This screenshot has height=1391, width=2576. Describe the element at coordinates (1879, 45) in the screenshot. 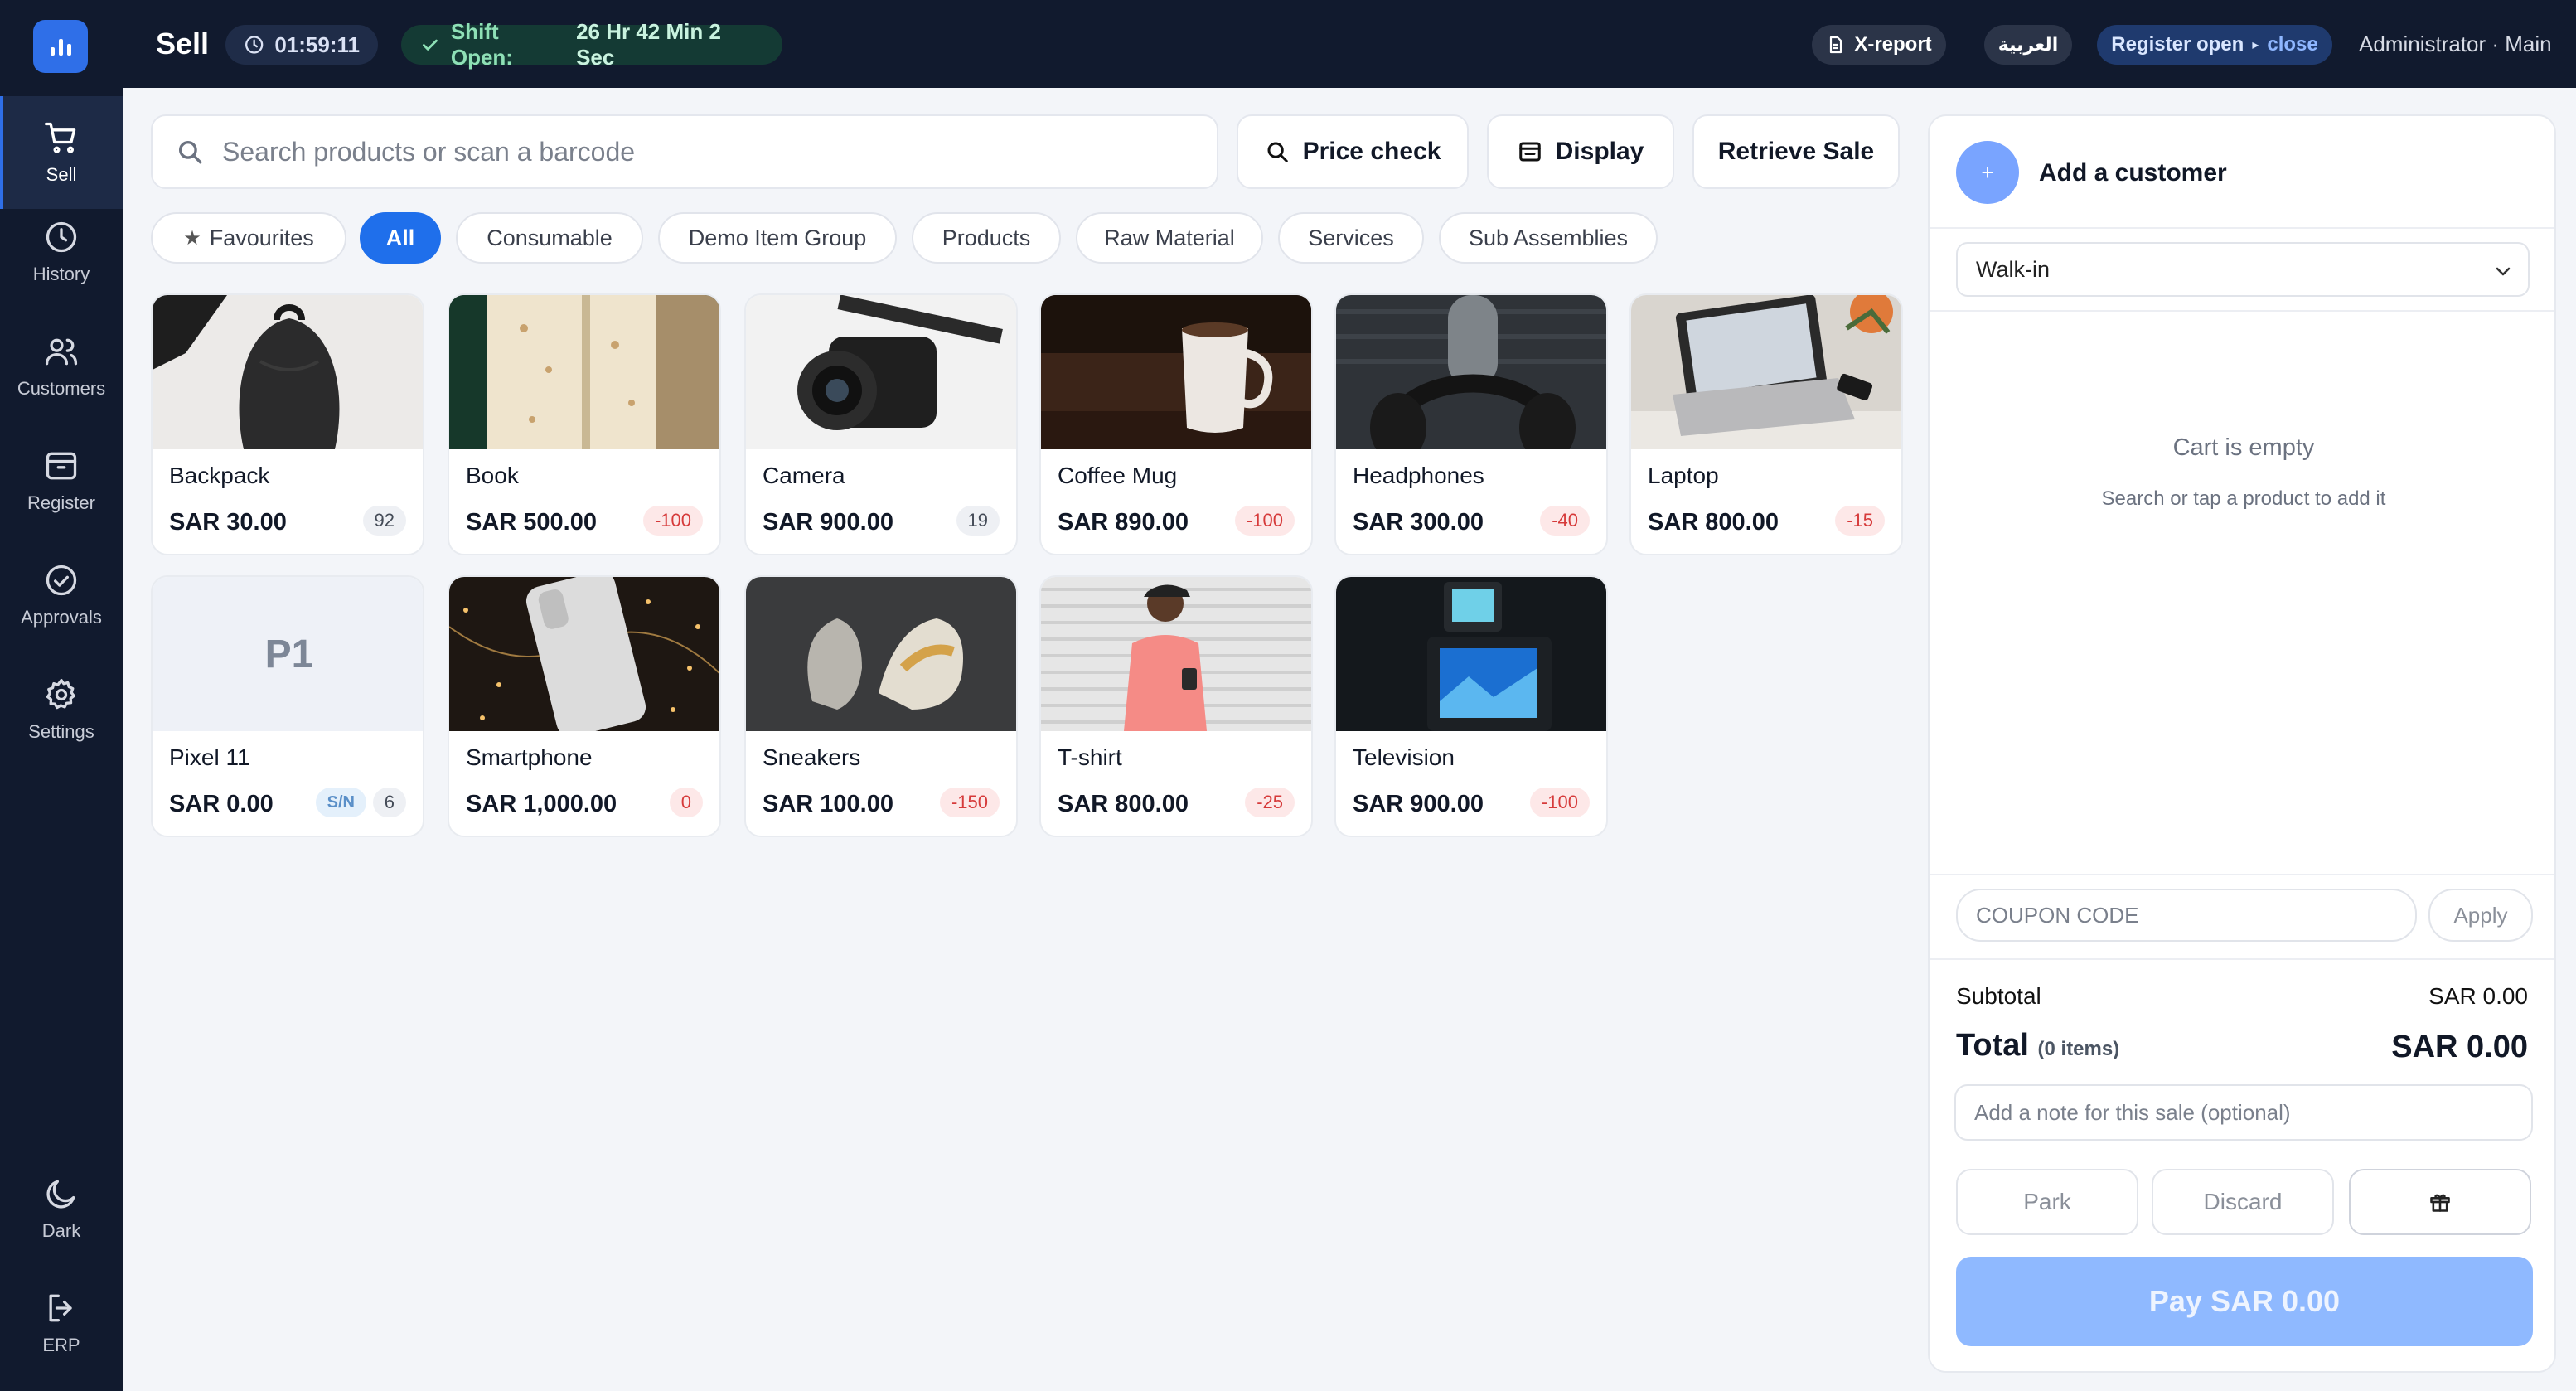

I see `x-report-button: X-report` at that location.